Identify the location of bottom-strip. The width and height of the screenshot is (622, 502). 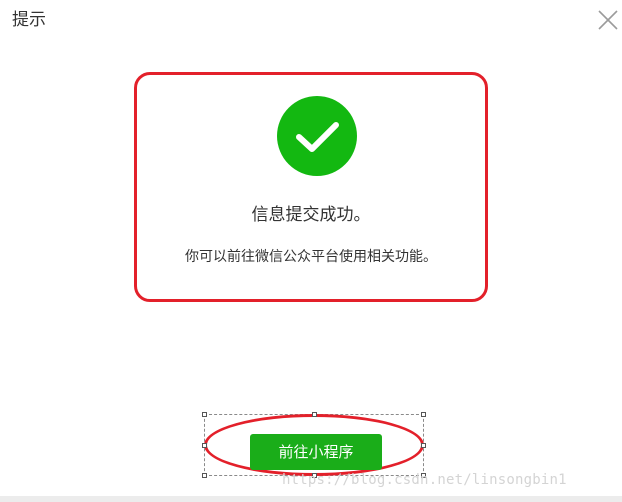
(311, 499).